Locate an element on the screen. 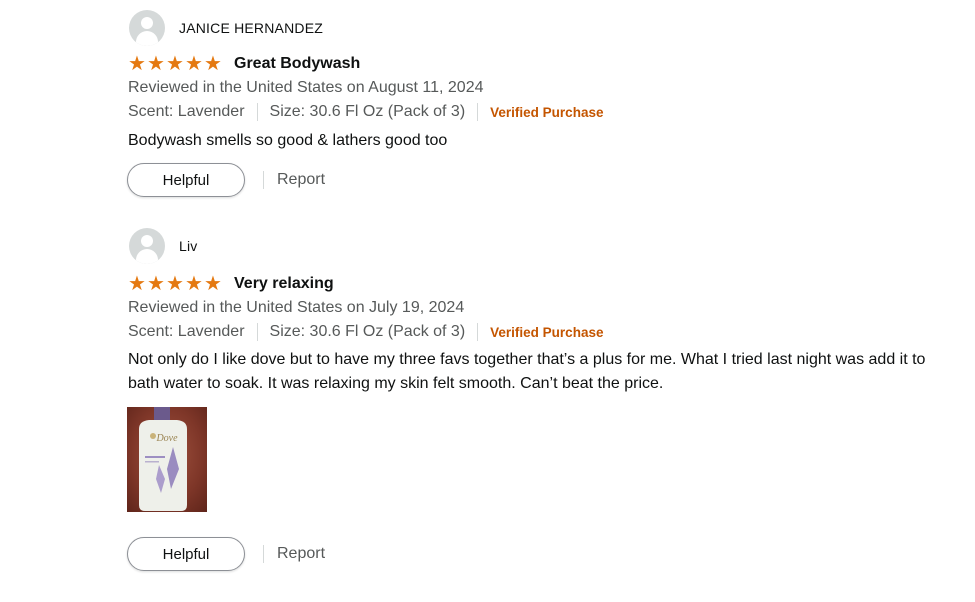 This screenshot has height=602, width=975. review-photo: Dove is located at coordinates (167, 459).